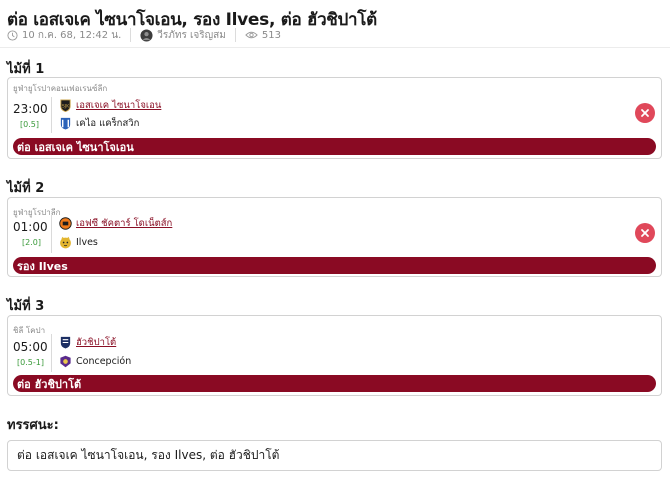 Image resolution: width=670 pixels, height=480 pixels. I want to click on away-team: Concepción, so click(95, 361).